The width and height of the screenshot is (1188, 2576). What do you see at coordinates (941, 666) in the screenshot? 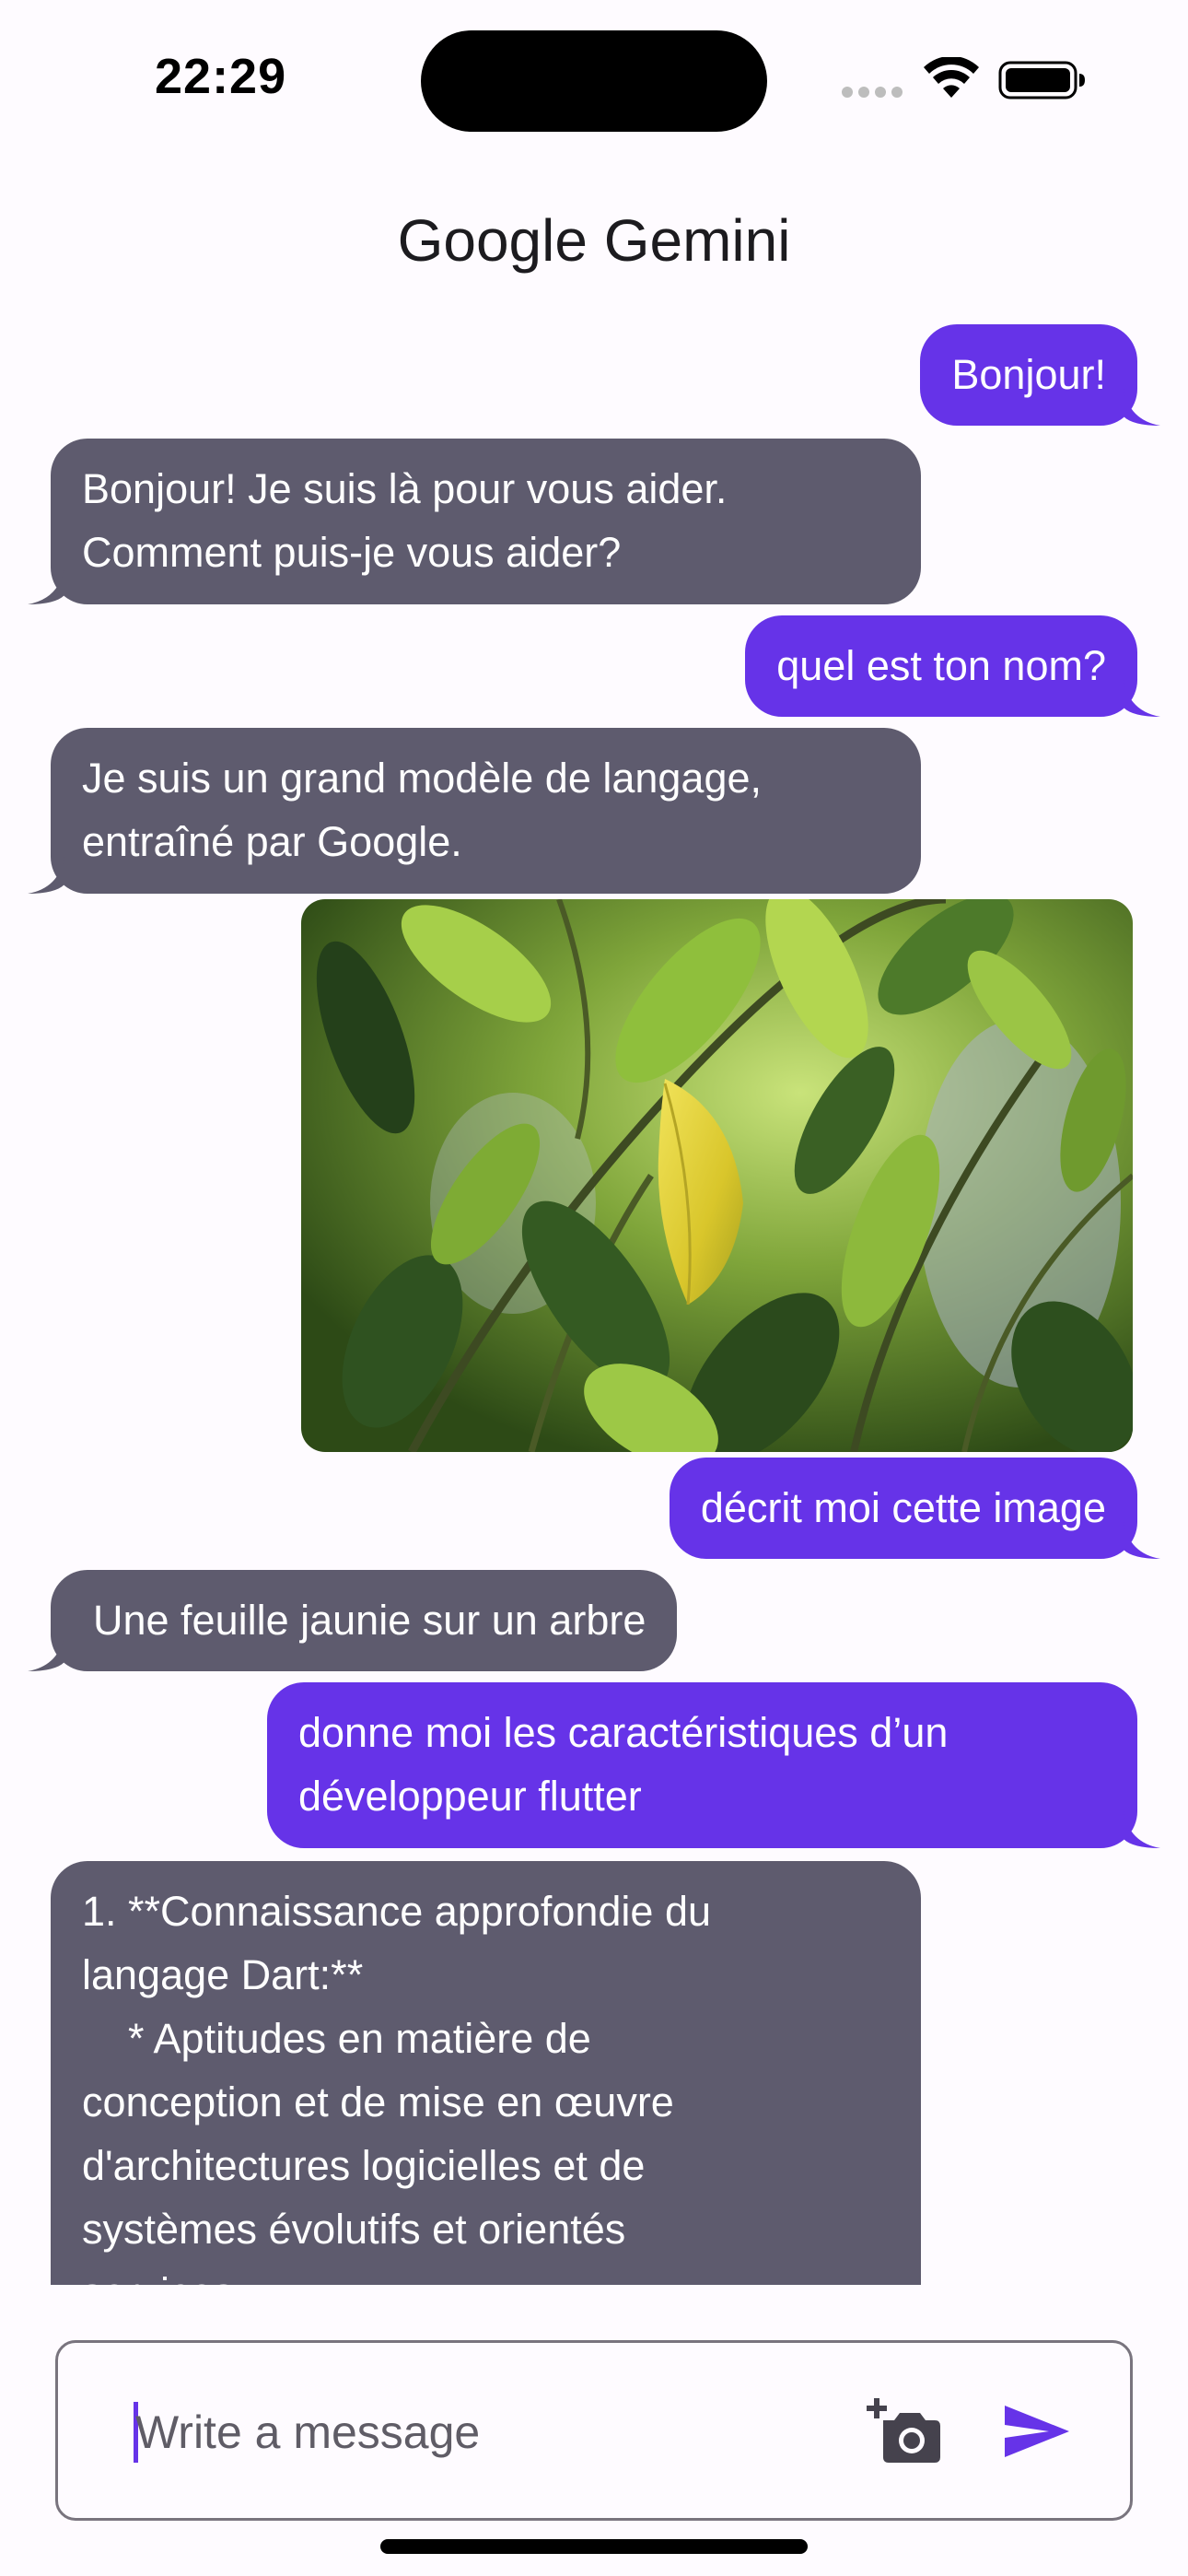
I see `user-message-bubble: quel est ton nom?` at bounding box center [941, 666].